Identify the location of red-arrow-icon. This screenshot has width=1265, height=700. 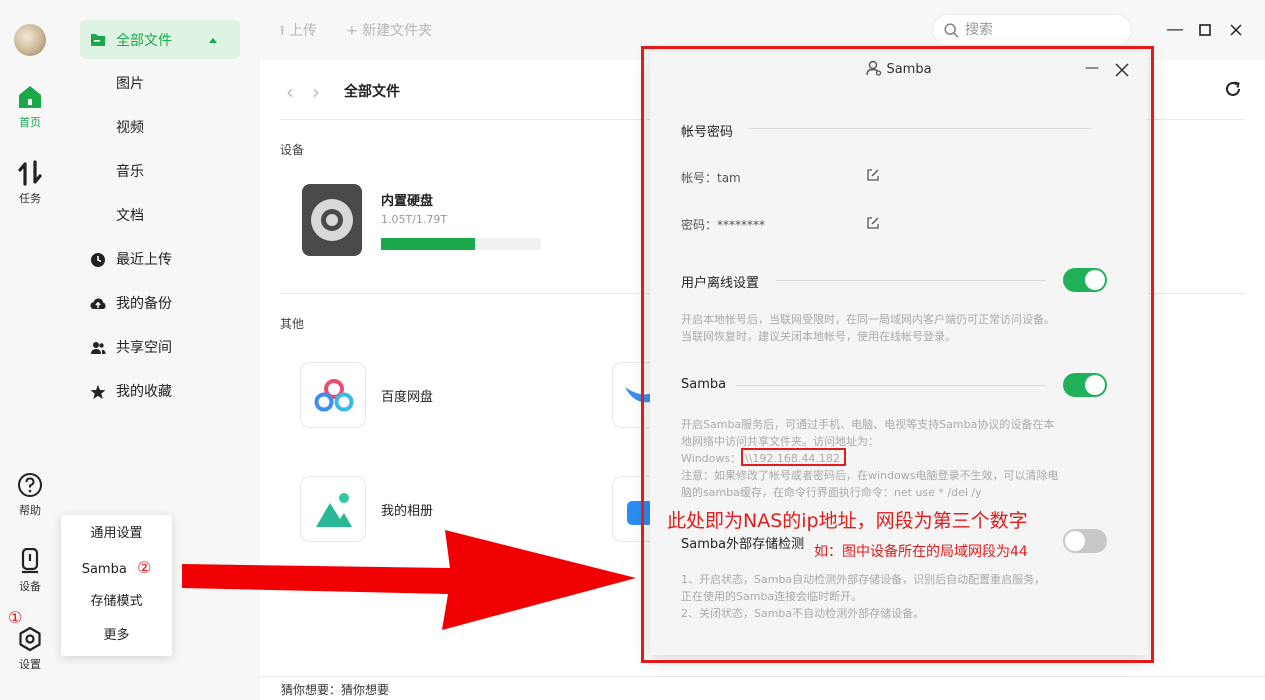
(409, 580).